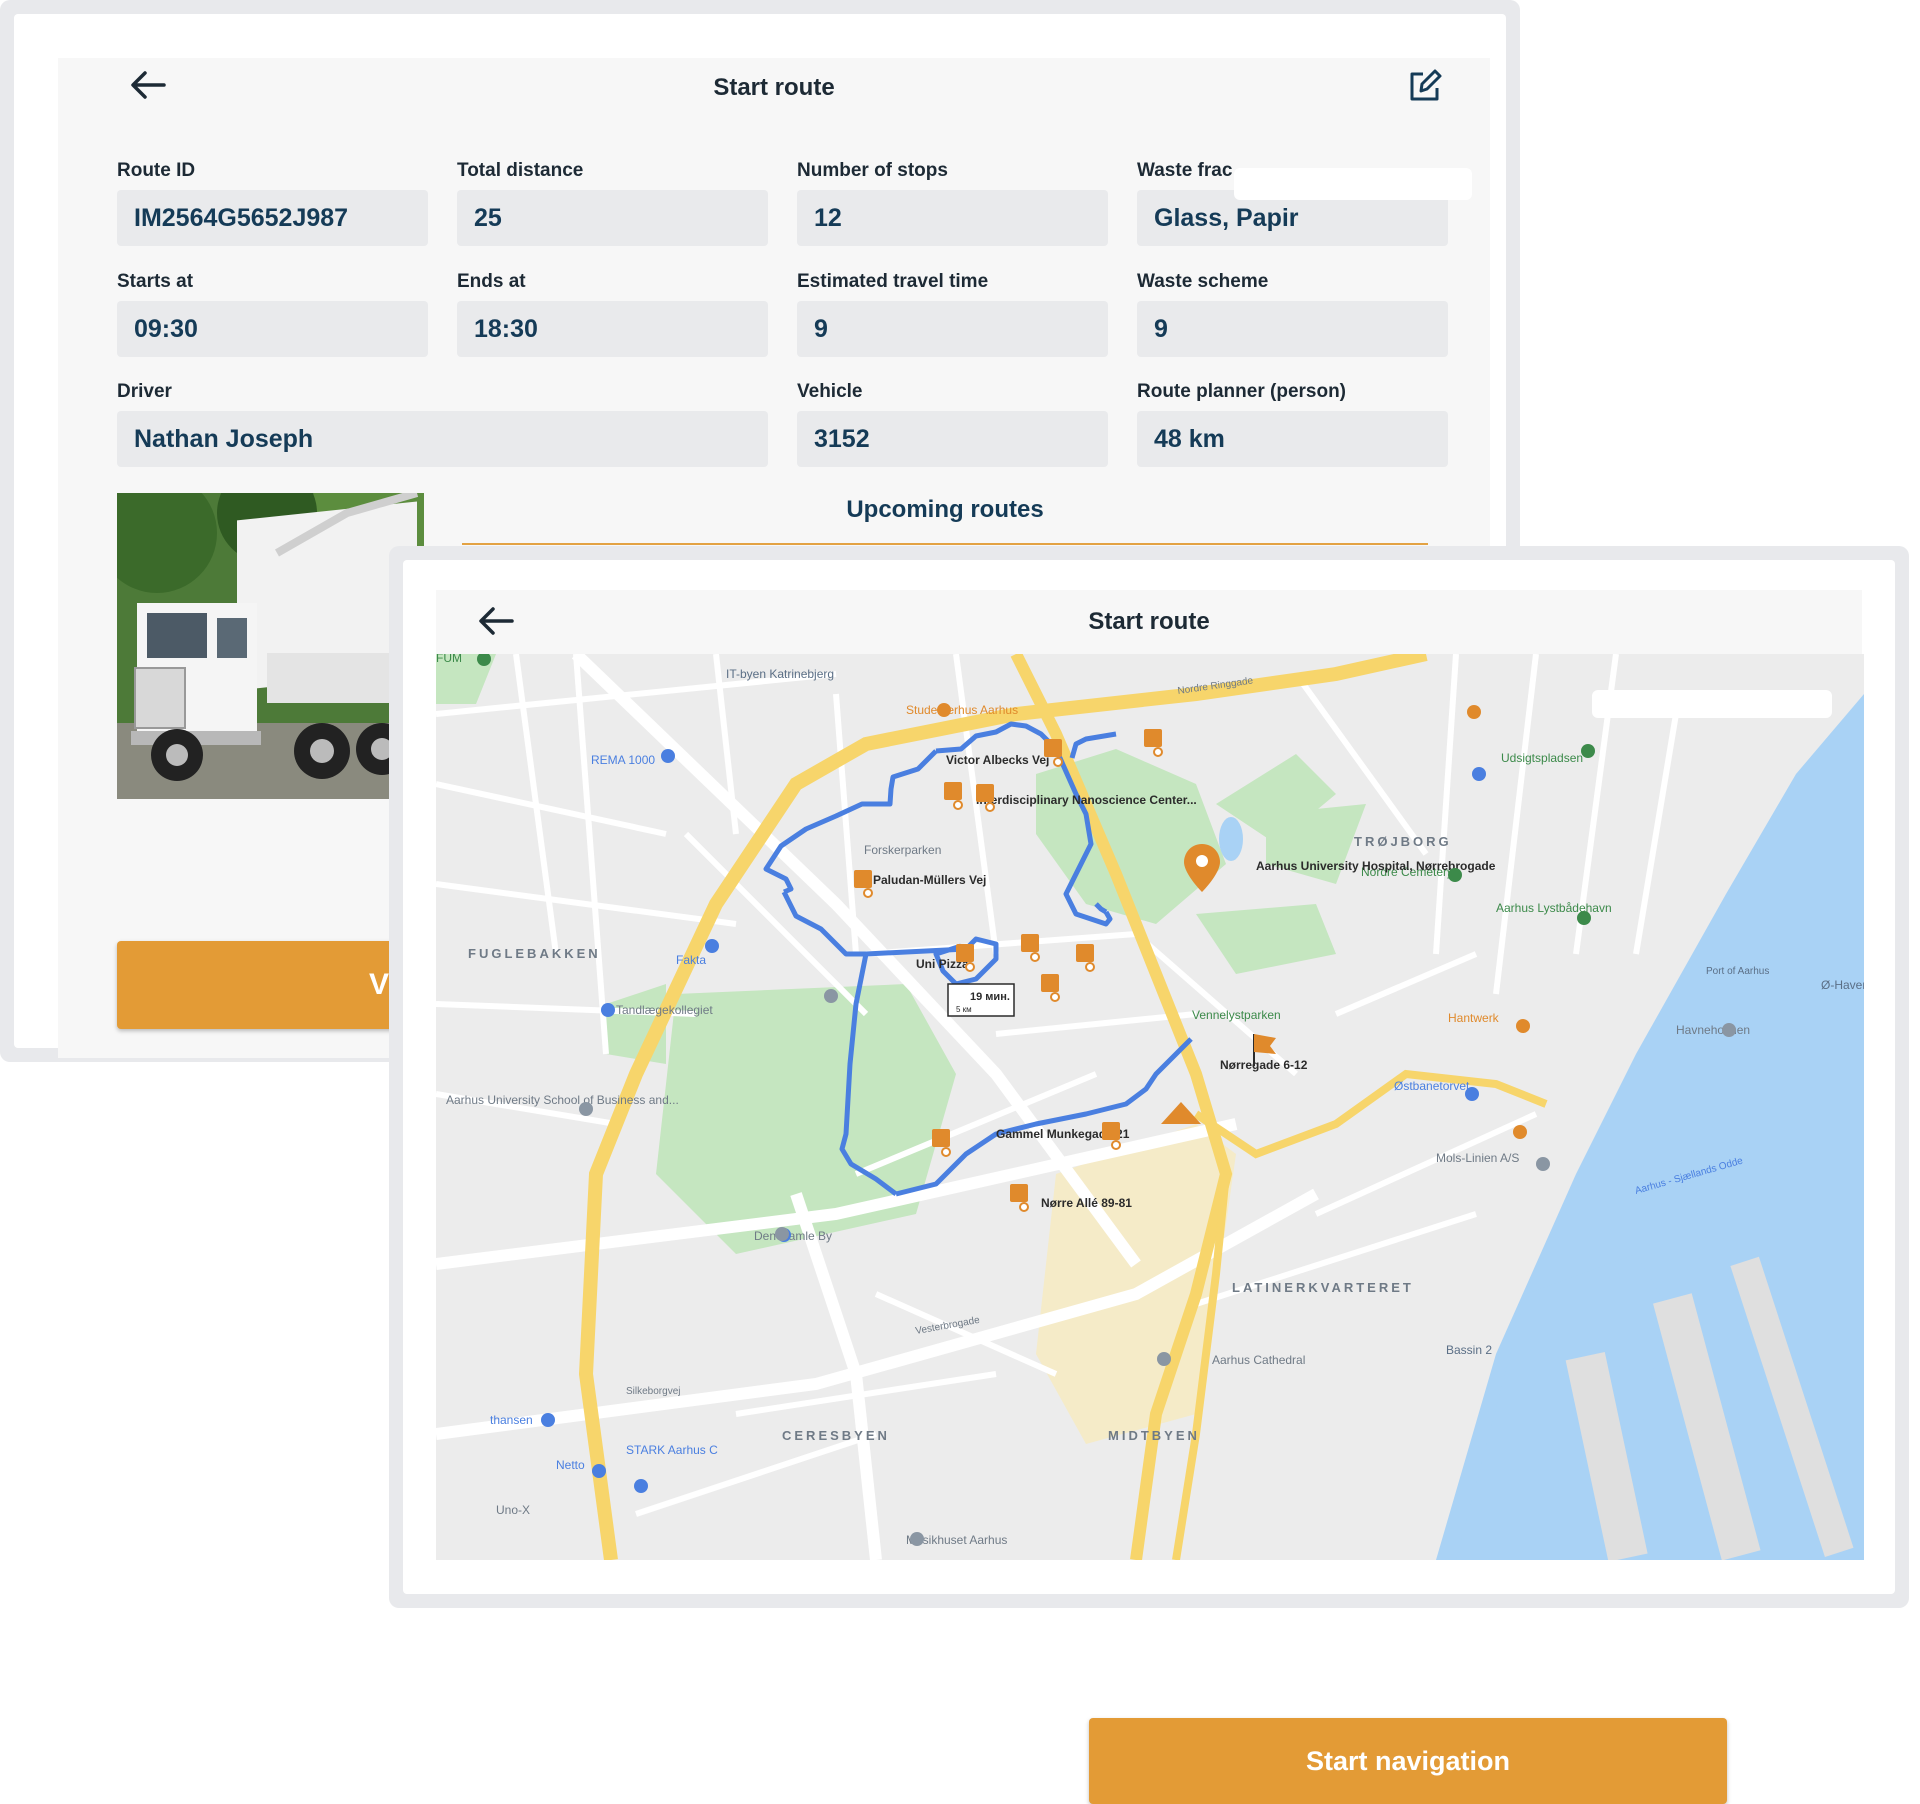 Image resolution: width=1920 pixels, height=1804 pixels. What do you see at coordinates (156, 170) in the screenshot?
I see `route-id-label: Route ID` at bounding box center [156, 170].